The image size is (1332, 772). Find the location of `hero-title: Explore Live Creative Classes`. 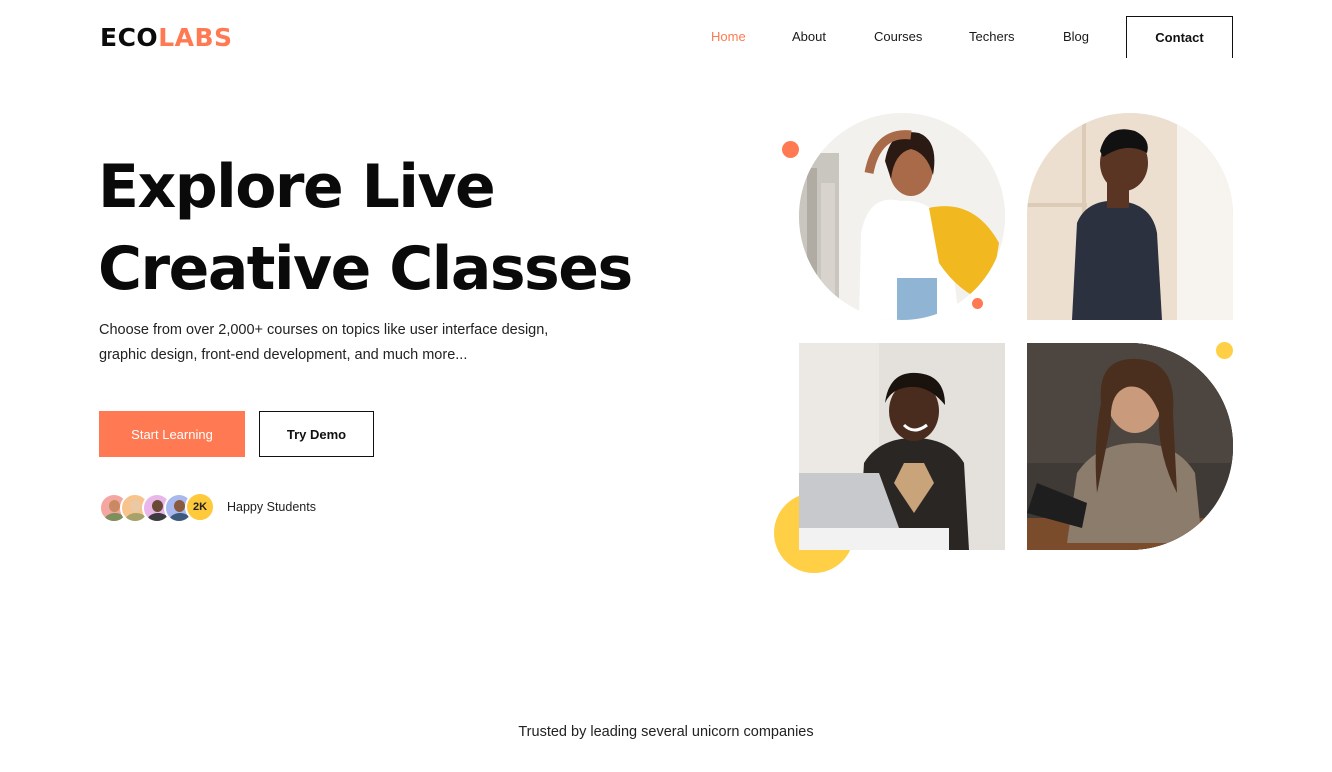

hero-title: Explore Live Creative Classes is located at coordinates (378, 228).